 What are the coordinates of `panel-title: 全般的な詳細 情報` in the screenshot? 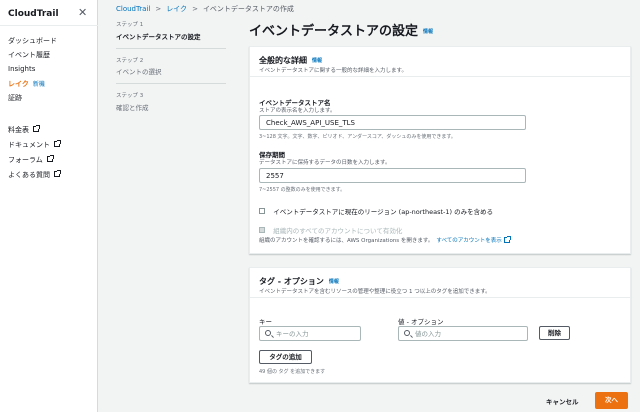 It's located at (290, 60).